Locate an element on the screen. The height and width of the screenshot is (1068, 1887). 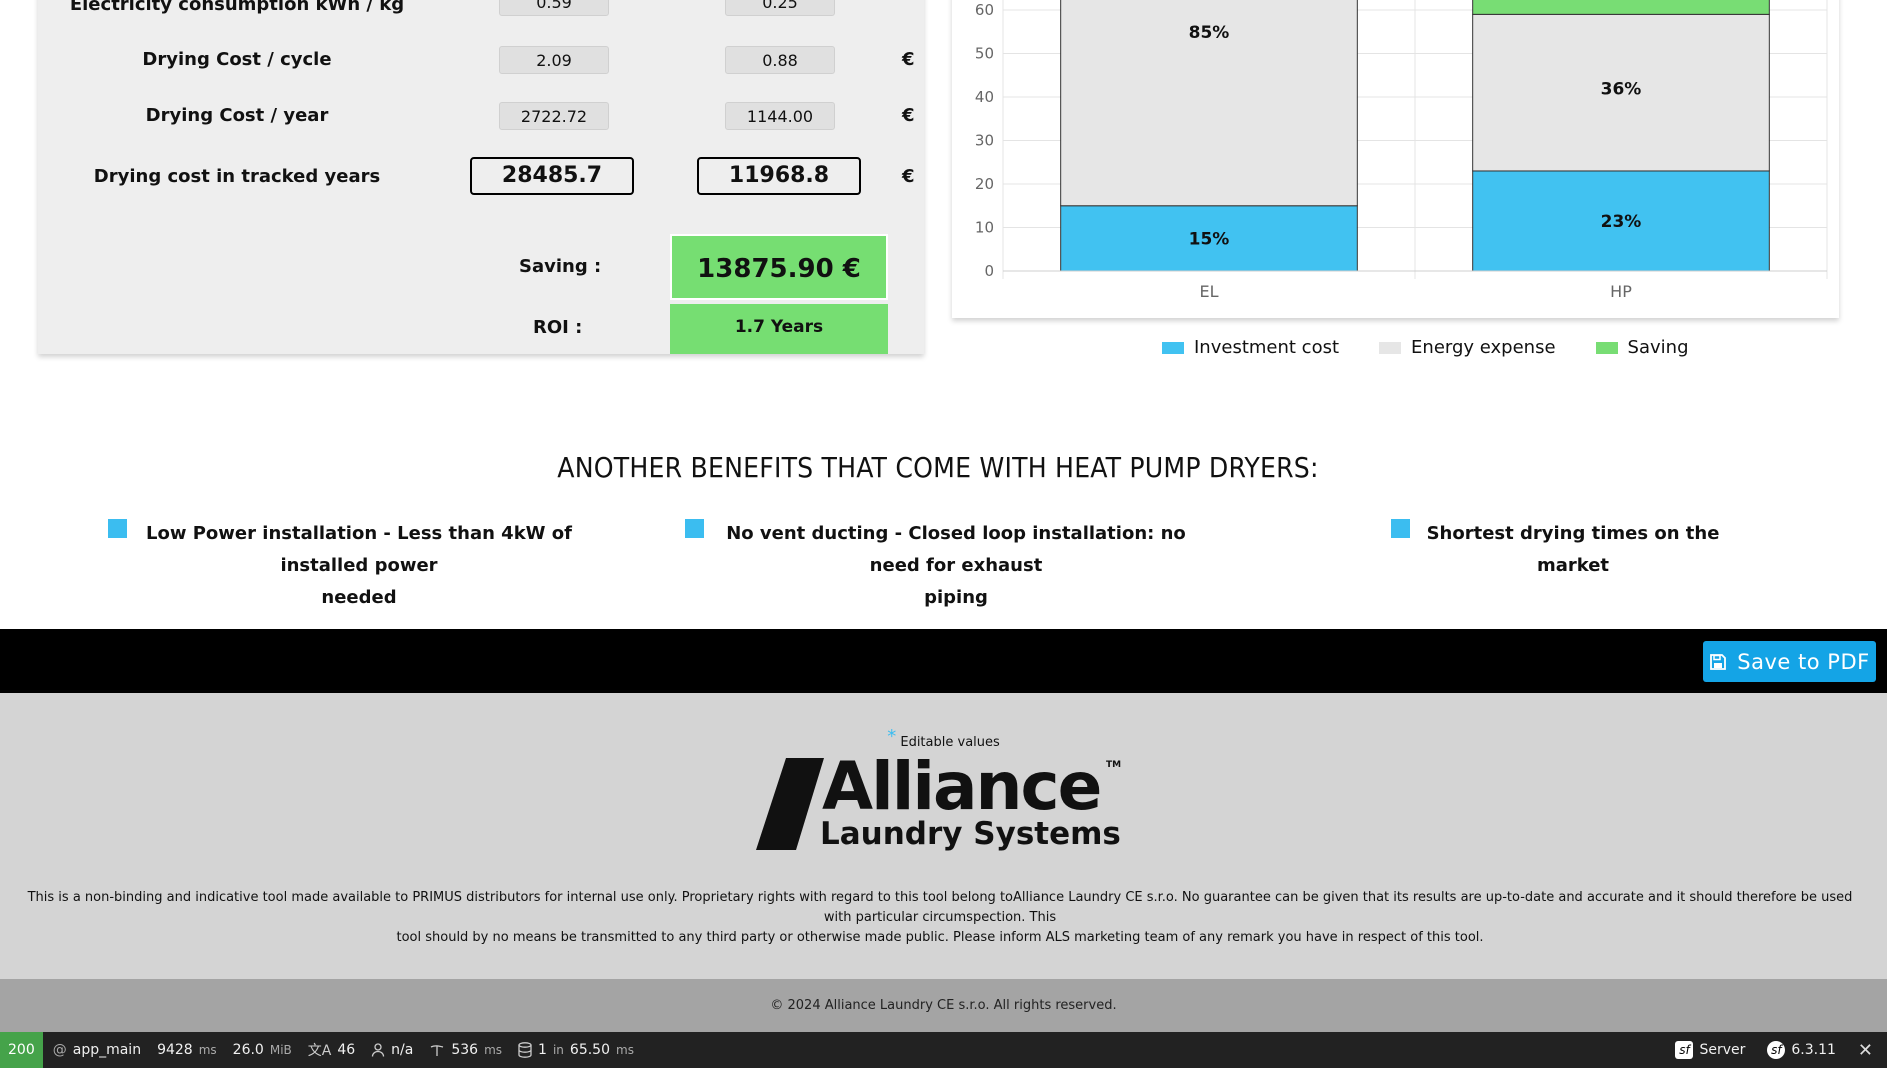
close-icon: ✕ is located at coordinates (1865, 1050).